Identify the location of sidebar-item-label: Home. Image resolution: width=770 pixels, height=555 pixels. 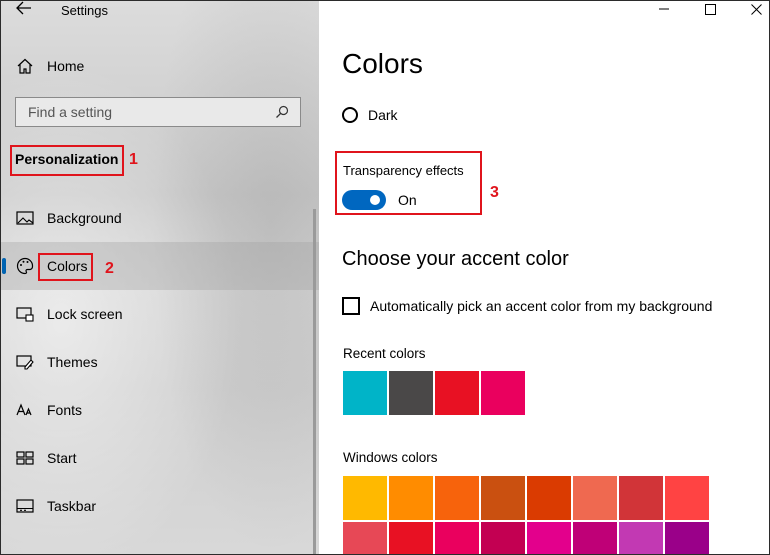
(66, 66).